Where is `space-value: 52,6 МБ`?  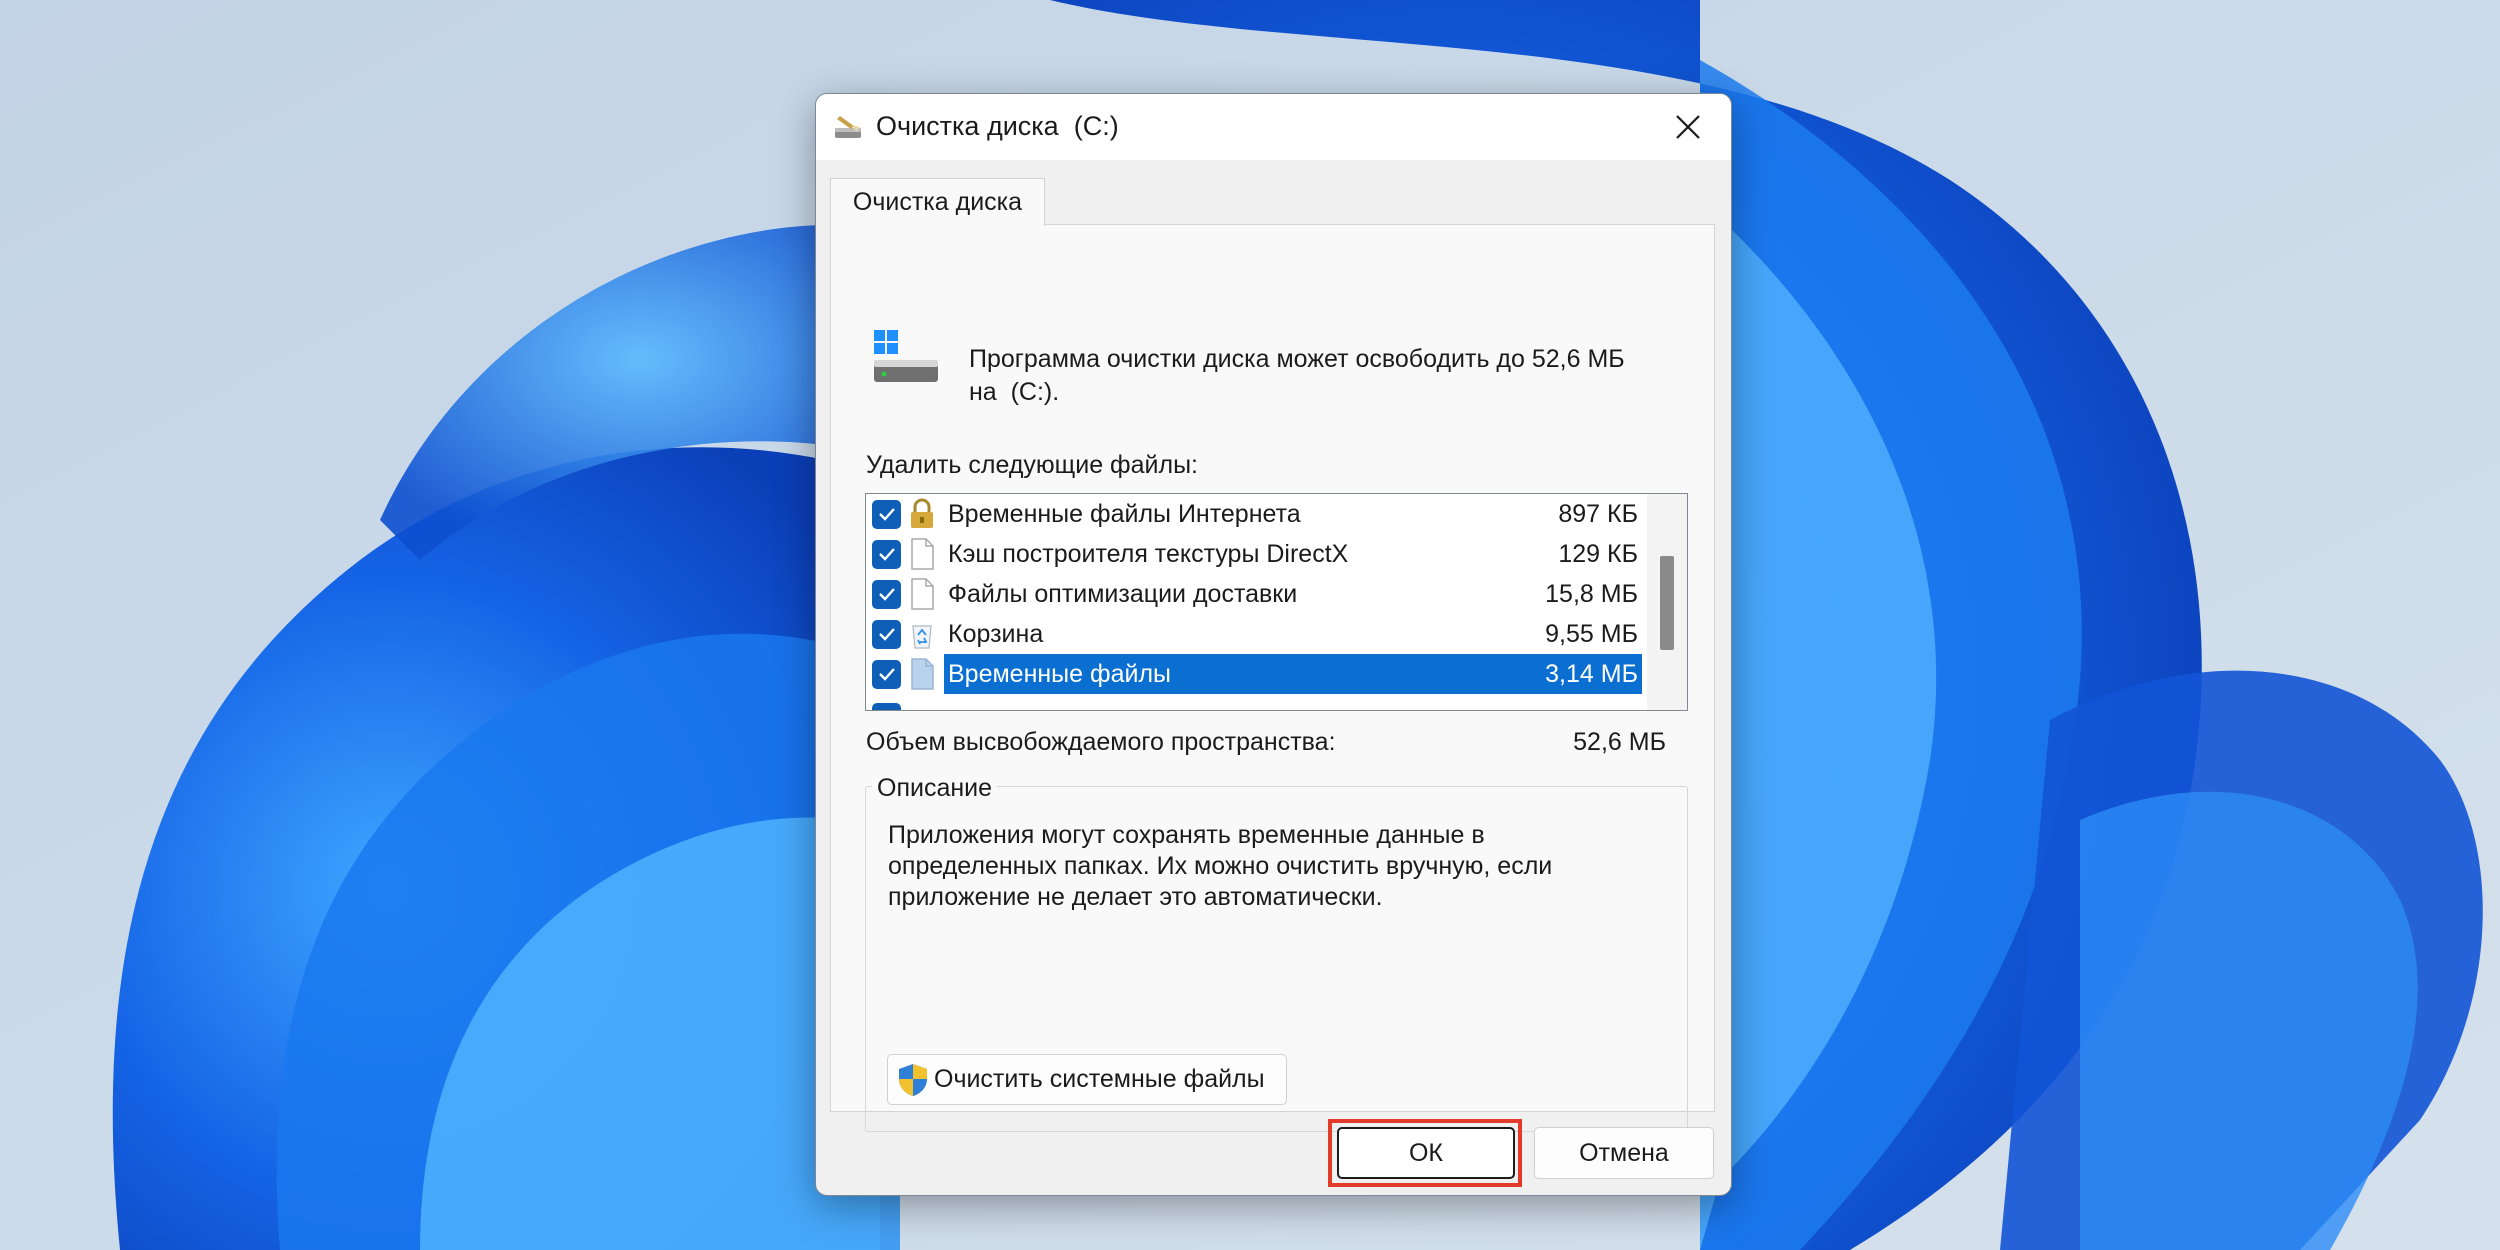
space-value: 52,6 МБ is located at coordinates (1619, 742).